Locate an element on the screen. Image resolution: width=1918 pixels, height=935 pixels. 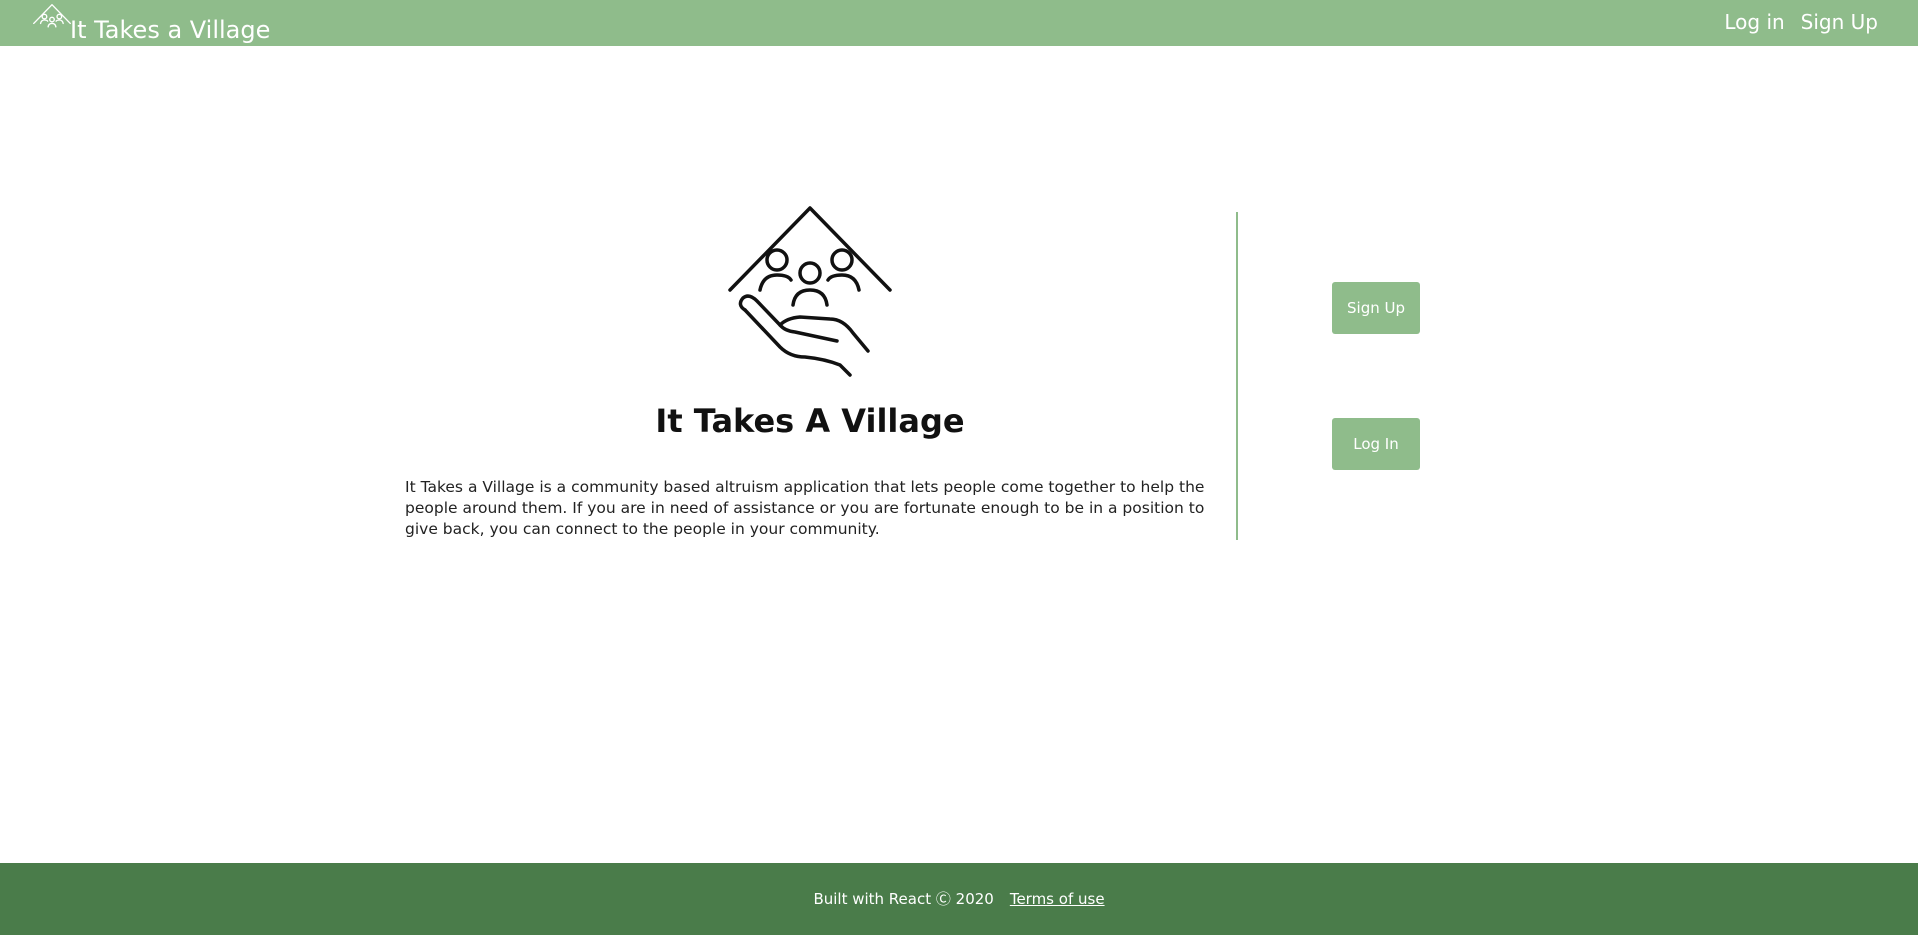
footer-built-with: Built with React Ⓒ 2020 is located at coordinates (903, 899).